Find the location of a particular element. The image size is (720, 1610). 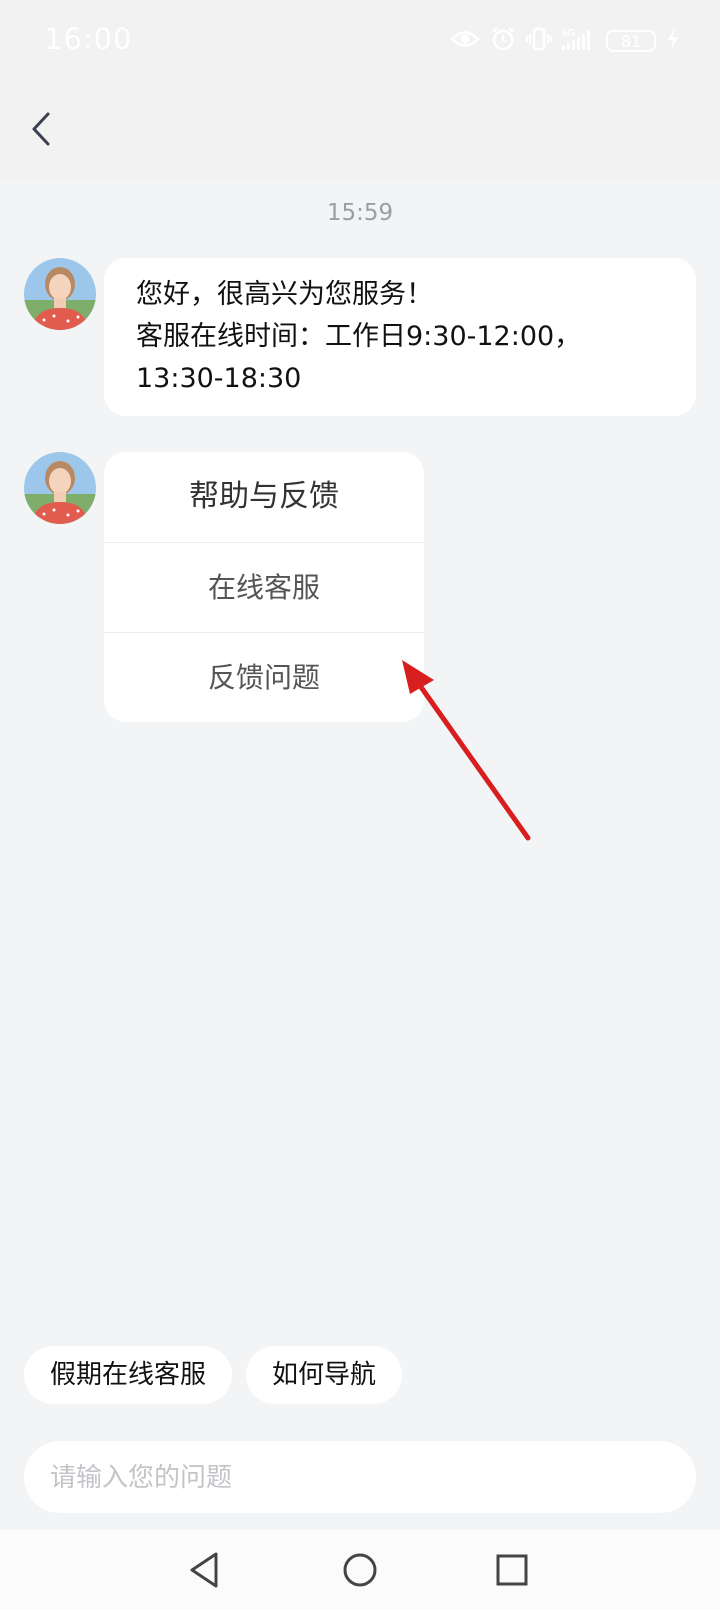

back-chevron-icon is located at coordinates (41, 129).